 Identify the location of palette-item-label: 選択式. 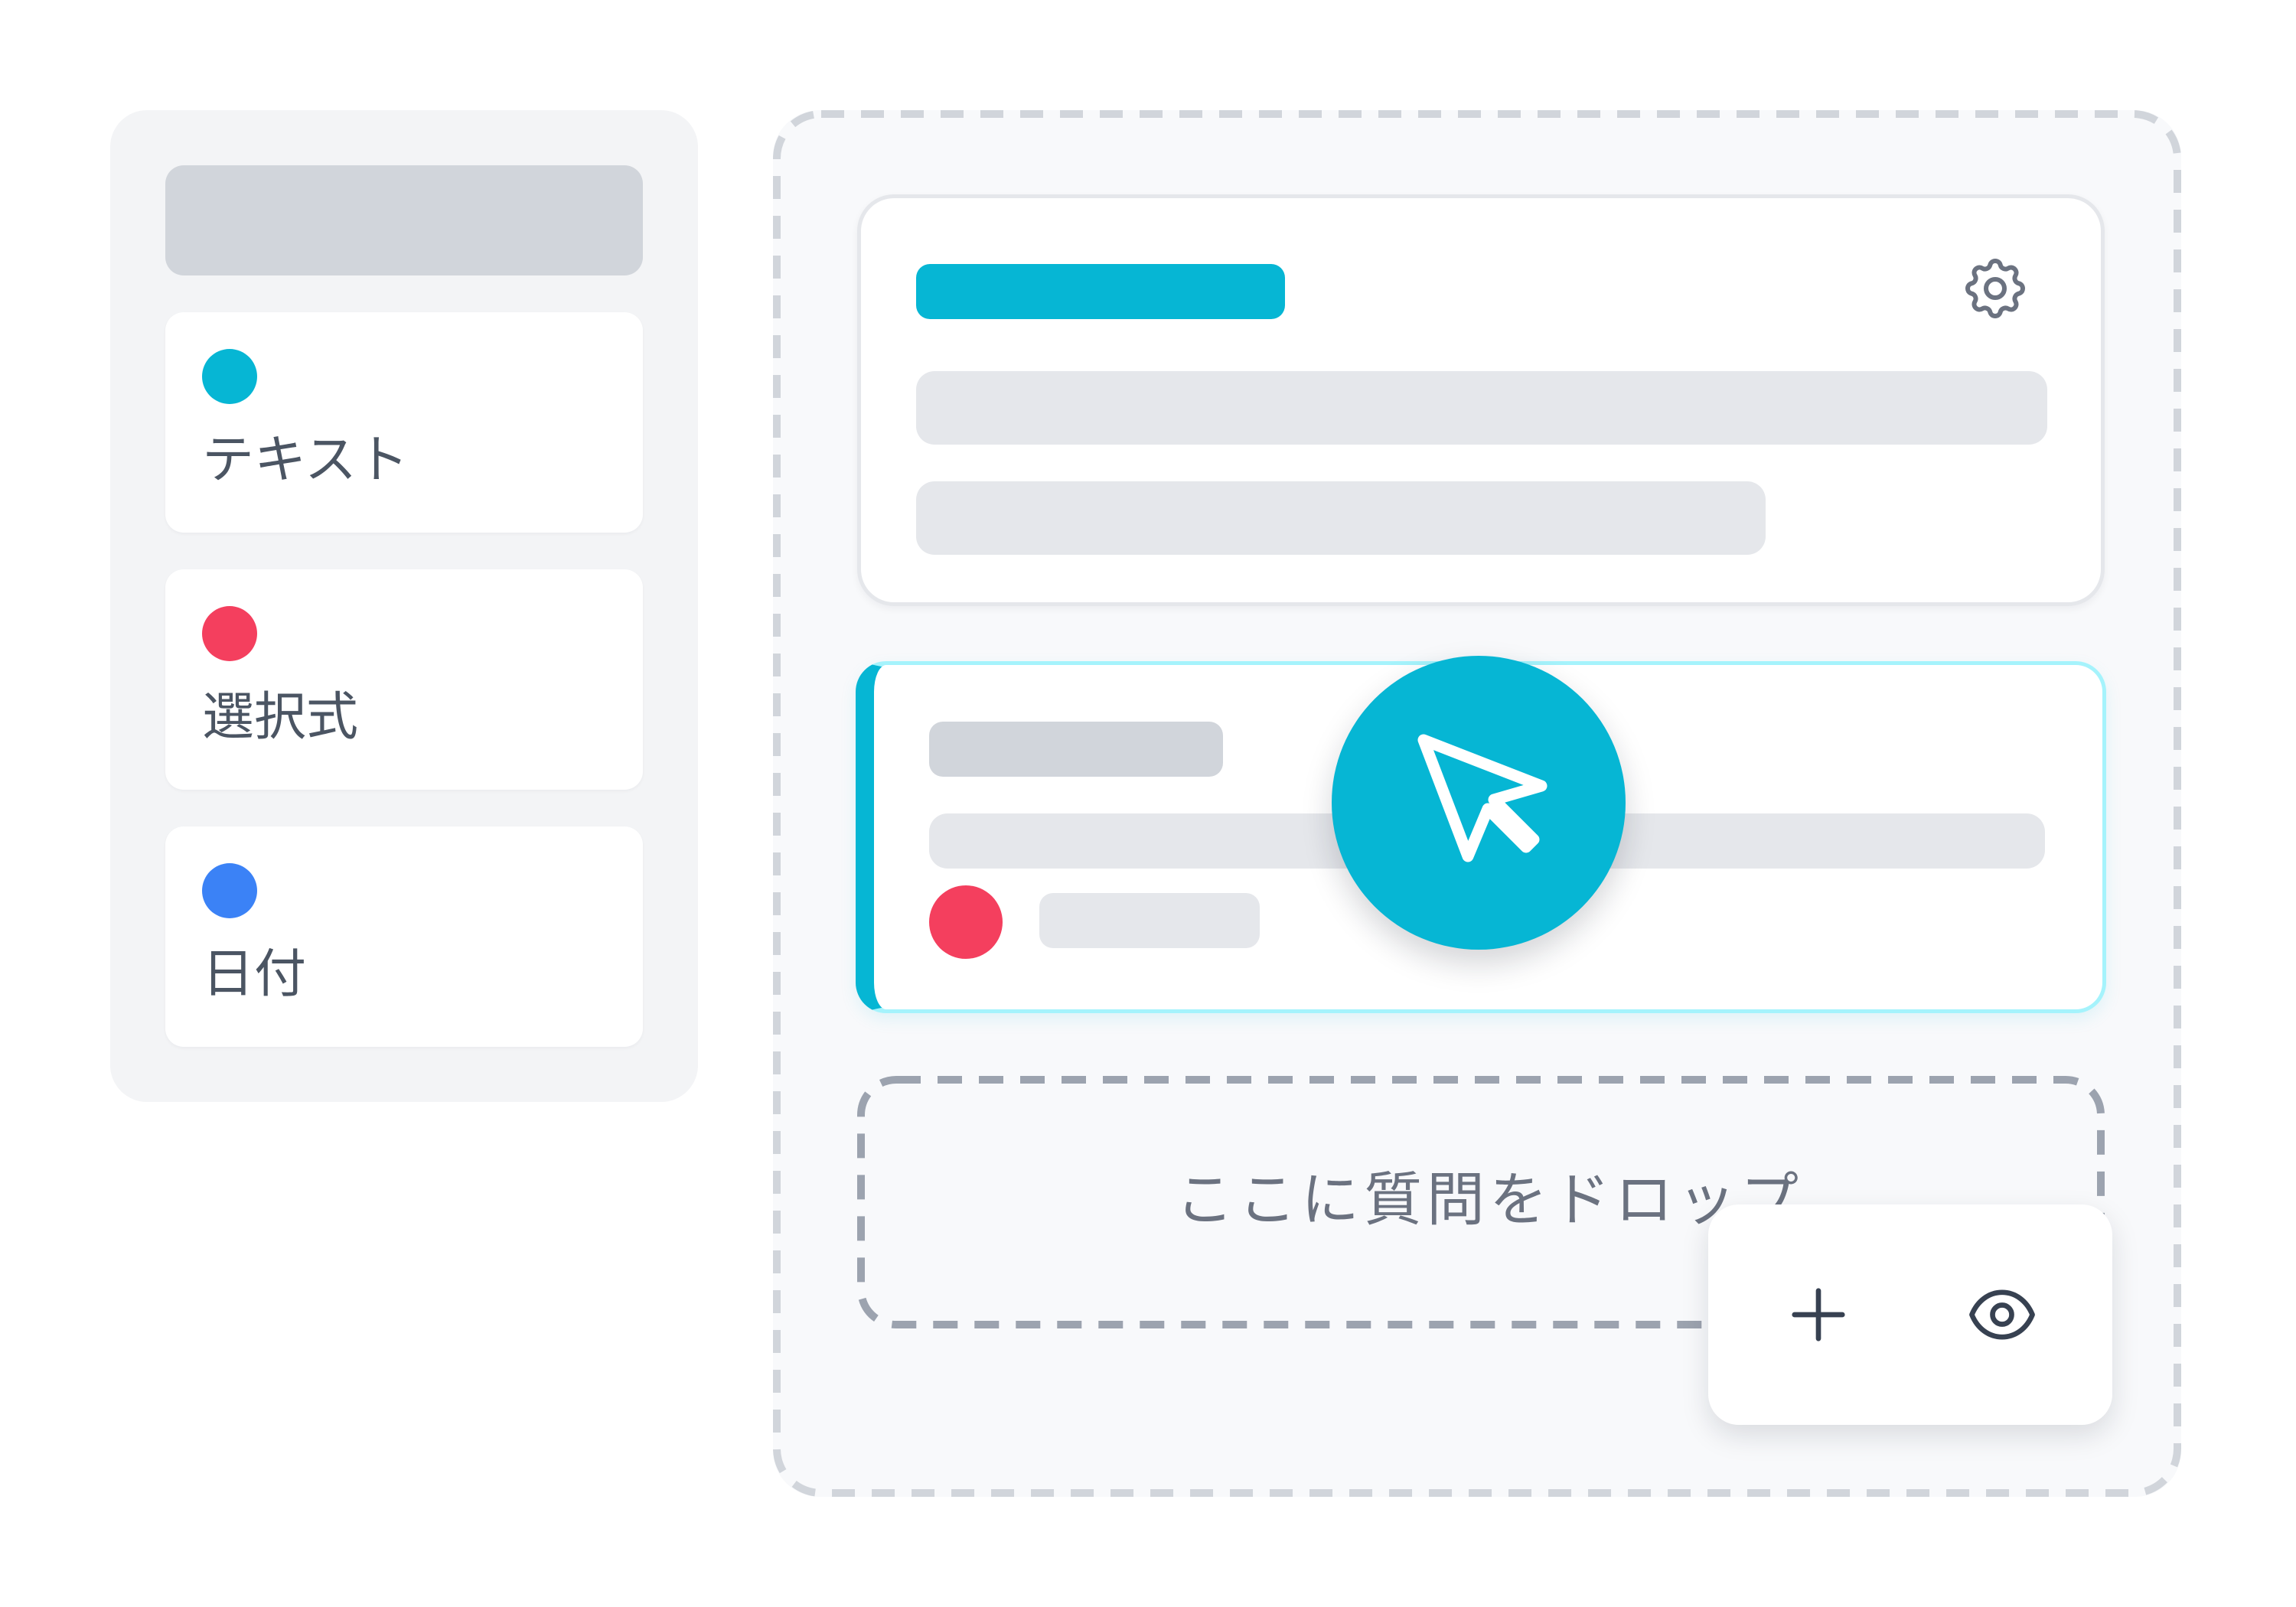
(280, 717).